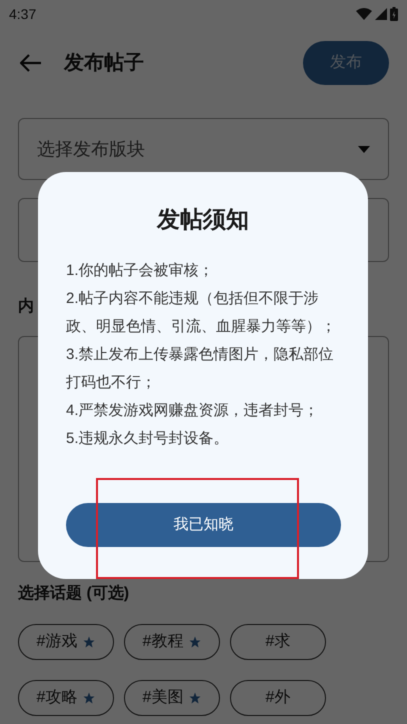  I want to click on back-arrow-icon, so click(31, 63).